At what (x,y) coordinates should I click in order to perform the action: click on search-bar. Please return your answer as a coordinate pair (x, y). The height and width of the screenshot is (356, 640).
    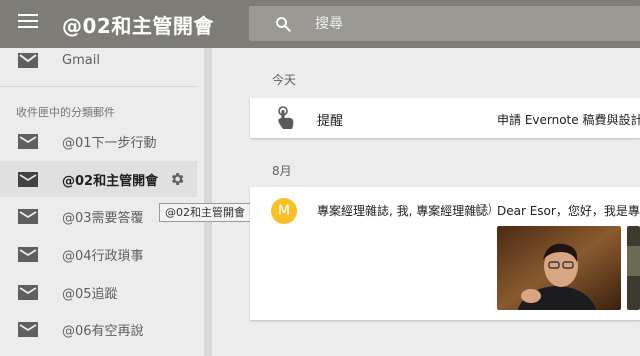
    Looking at the image, I should click on (444, 23).